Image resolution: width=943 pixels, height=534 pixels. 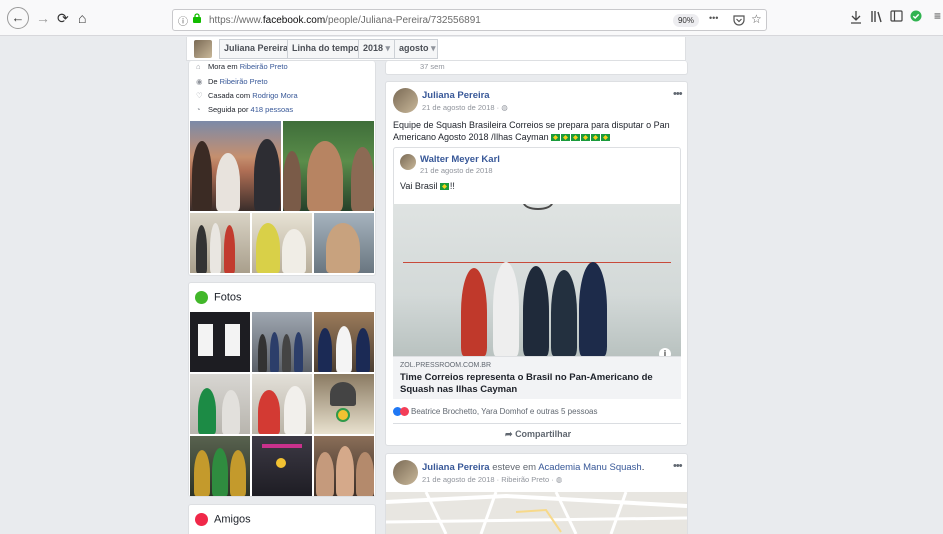 I want to click on library-icon, so click(x=876, y=16).